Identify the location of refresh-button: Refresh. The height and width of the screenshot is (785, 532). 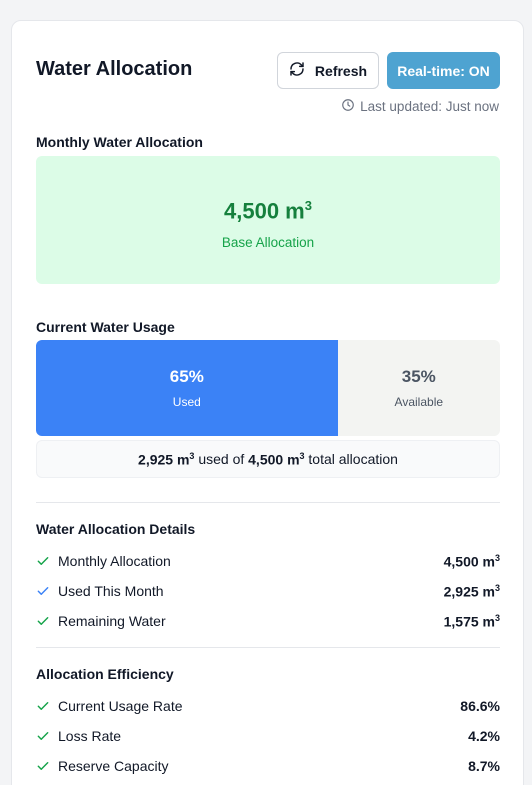
(328, 70).